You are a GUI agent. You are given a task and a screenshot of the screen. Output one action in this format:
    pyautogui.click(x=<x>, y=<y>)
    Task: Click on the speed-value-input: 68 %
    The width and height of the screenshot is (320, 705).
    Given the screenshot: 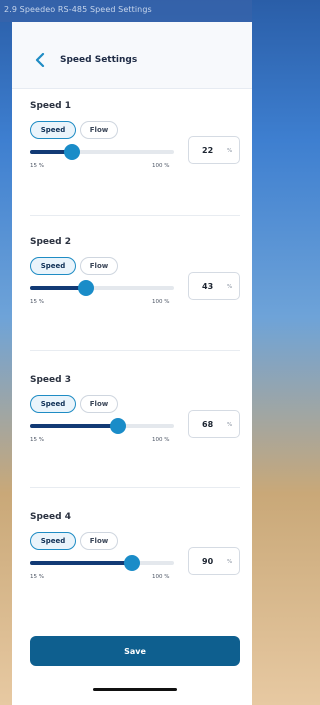 What is the action you would take?
    pyautogui.click(x=214, y=424)
    